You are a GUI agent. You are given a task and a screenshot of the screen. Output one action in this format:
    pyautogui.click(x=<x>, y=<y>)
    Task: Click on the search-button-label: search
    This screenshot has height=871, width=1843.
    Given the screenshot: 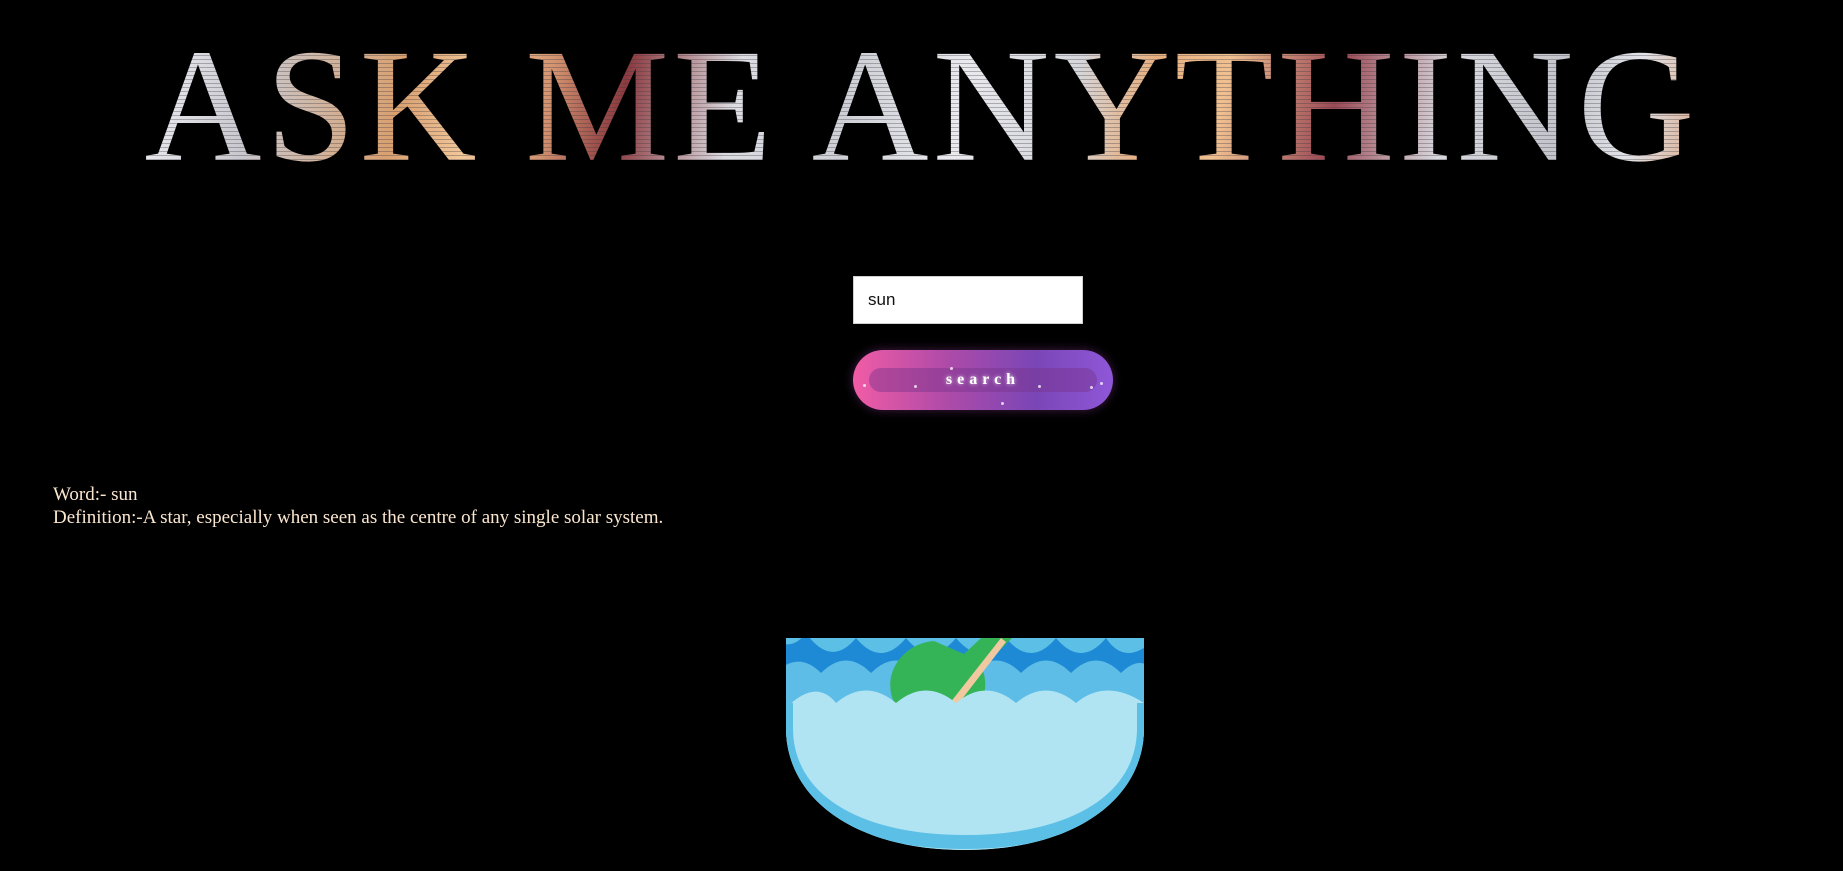 What is the action you would take?
    pyautogui.click(x=983, y=379)
    